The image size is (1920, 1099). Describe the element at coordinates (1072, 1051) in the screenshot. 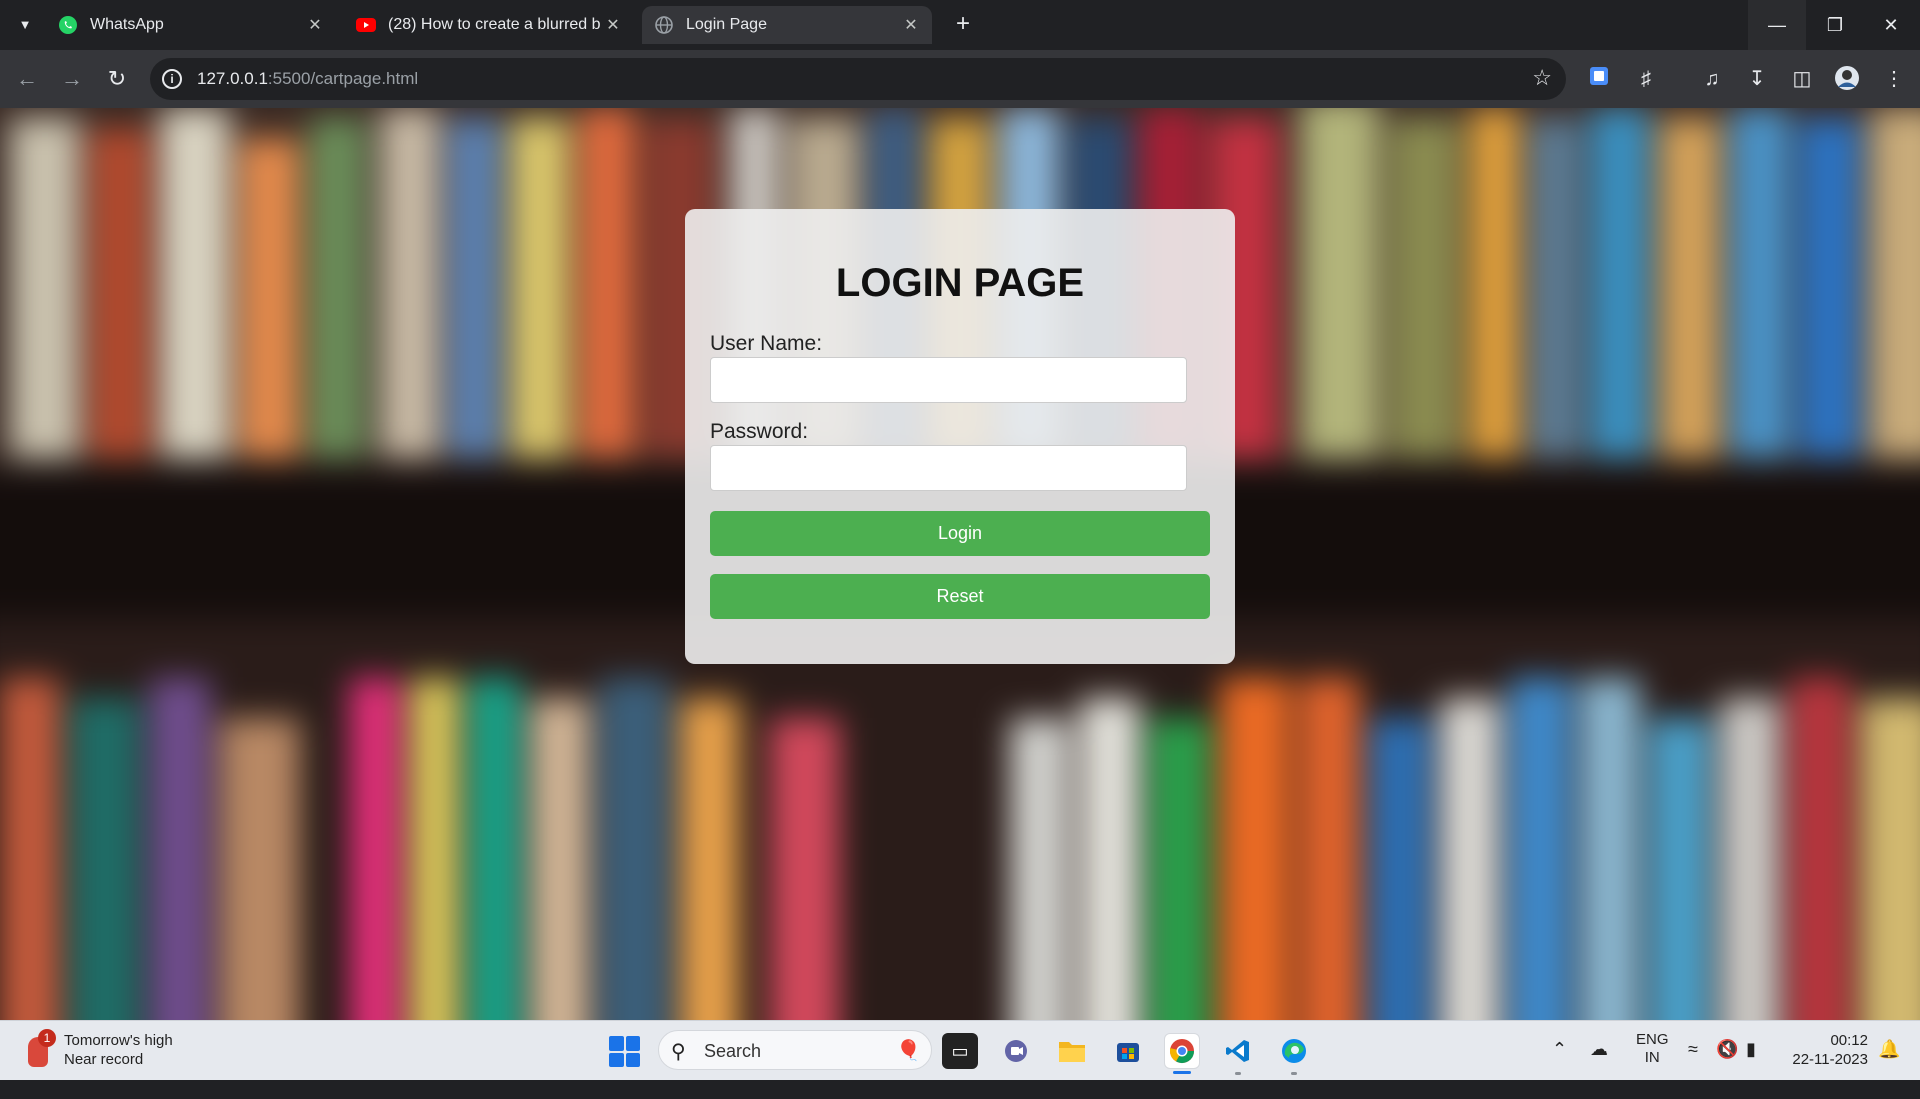

I see `folder-icon` at that location.